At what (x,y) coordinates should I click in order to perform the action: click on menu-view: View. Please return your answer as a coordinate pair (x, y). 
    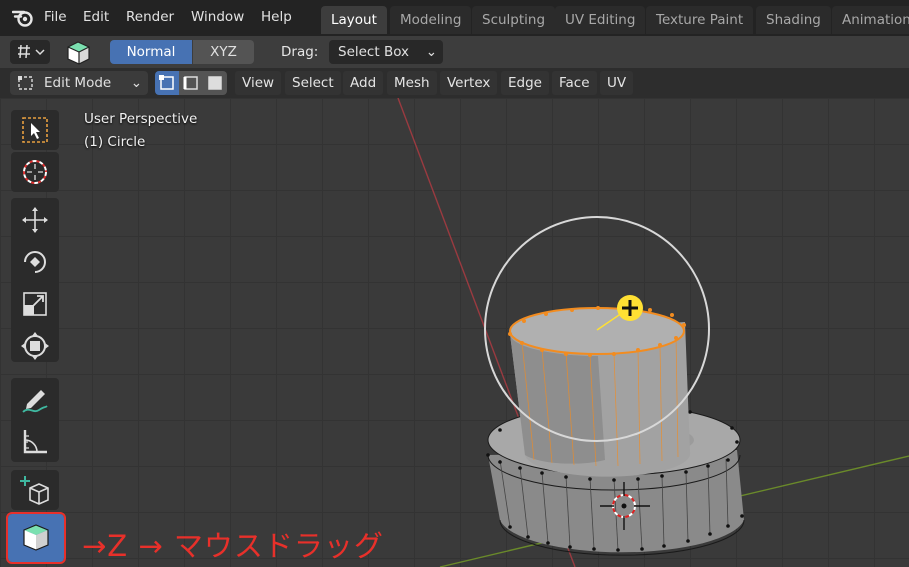
    Looking at the image, I should click on (258, 83).